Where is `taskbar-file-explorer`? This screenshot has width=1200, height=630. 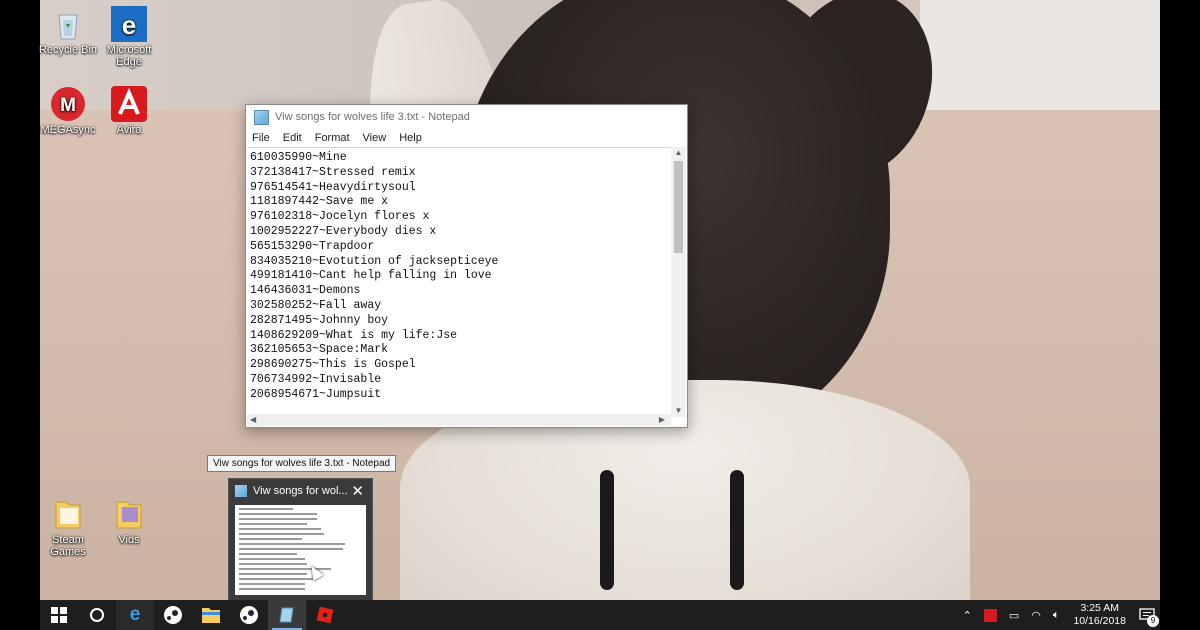 taskbar-file-explorer is located at coordinates (211, 615).